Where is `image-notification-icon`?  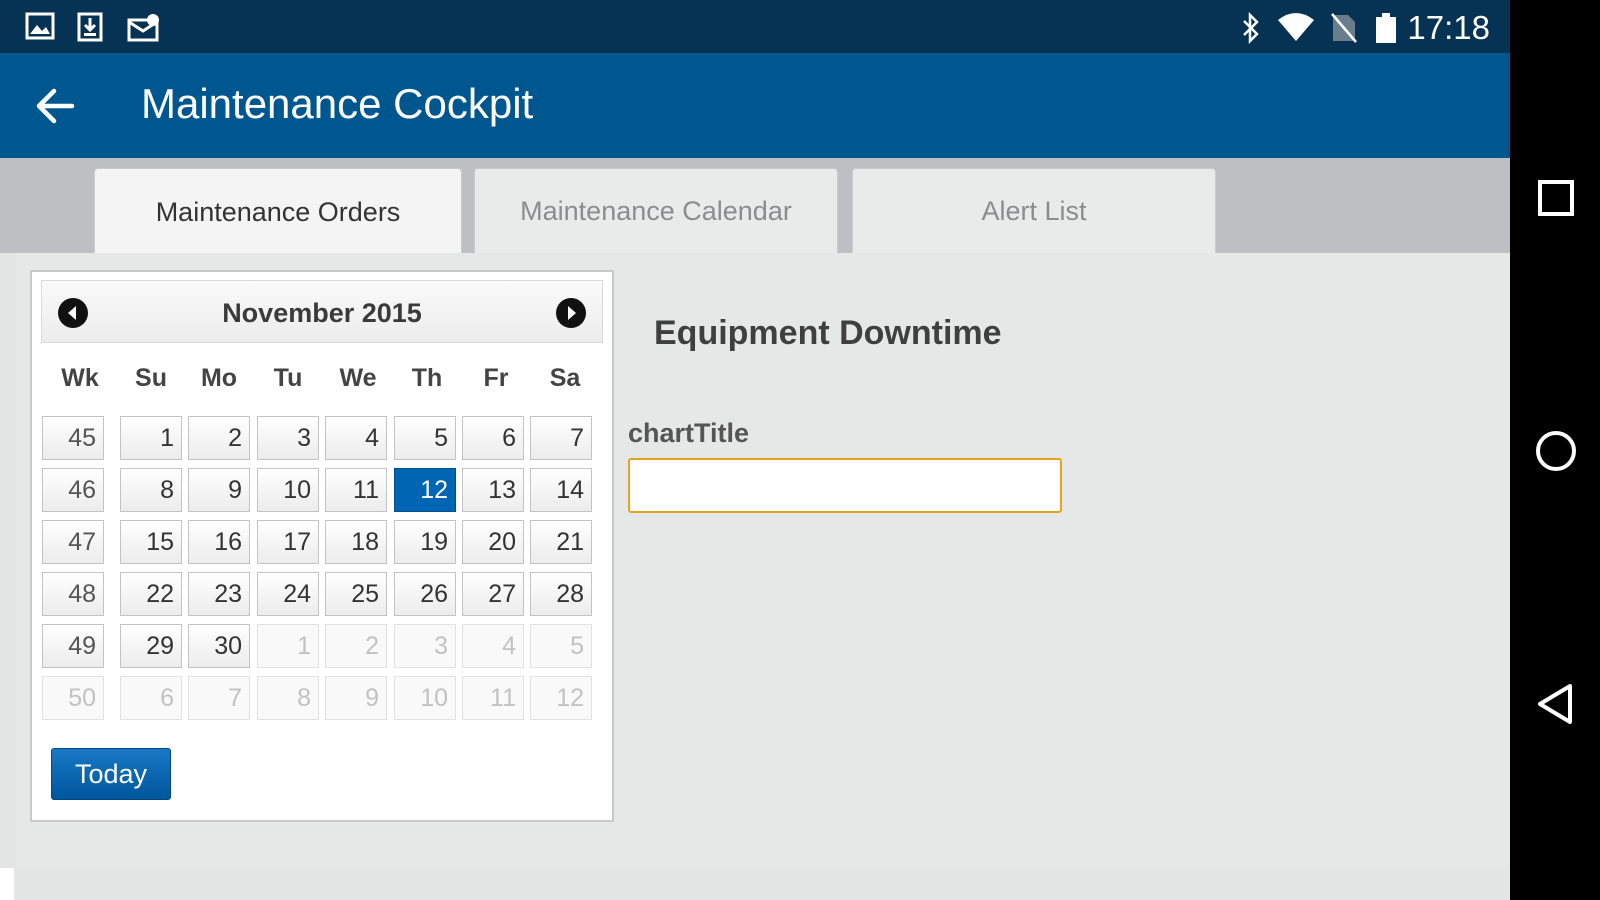
image-notification-icon is located at coordinates (40, 26).